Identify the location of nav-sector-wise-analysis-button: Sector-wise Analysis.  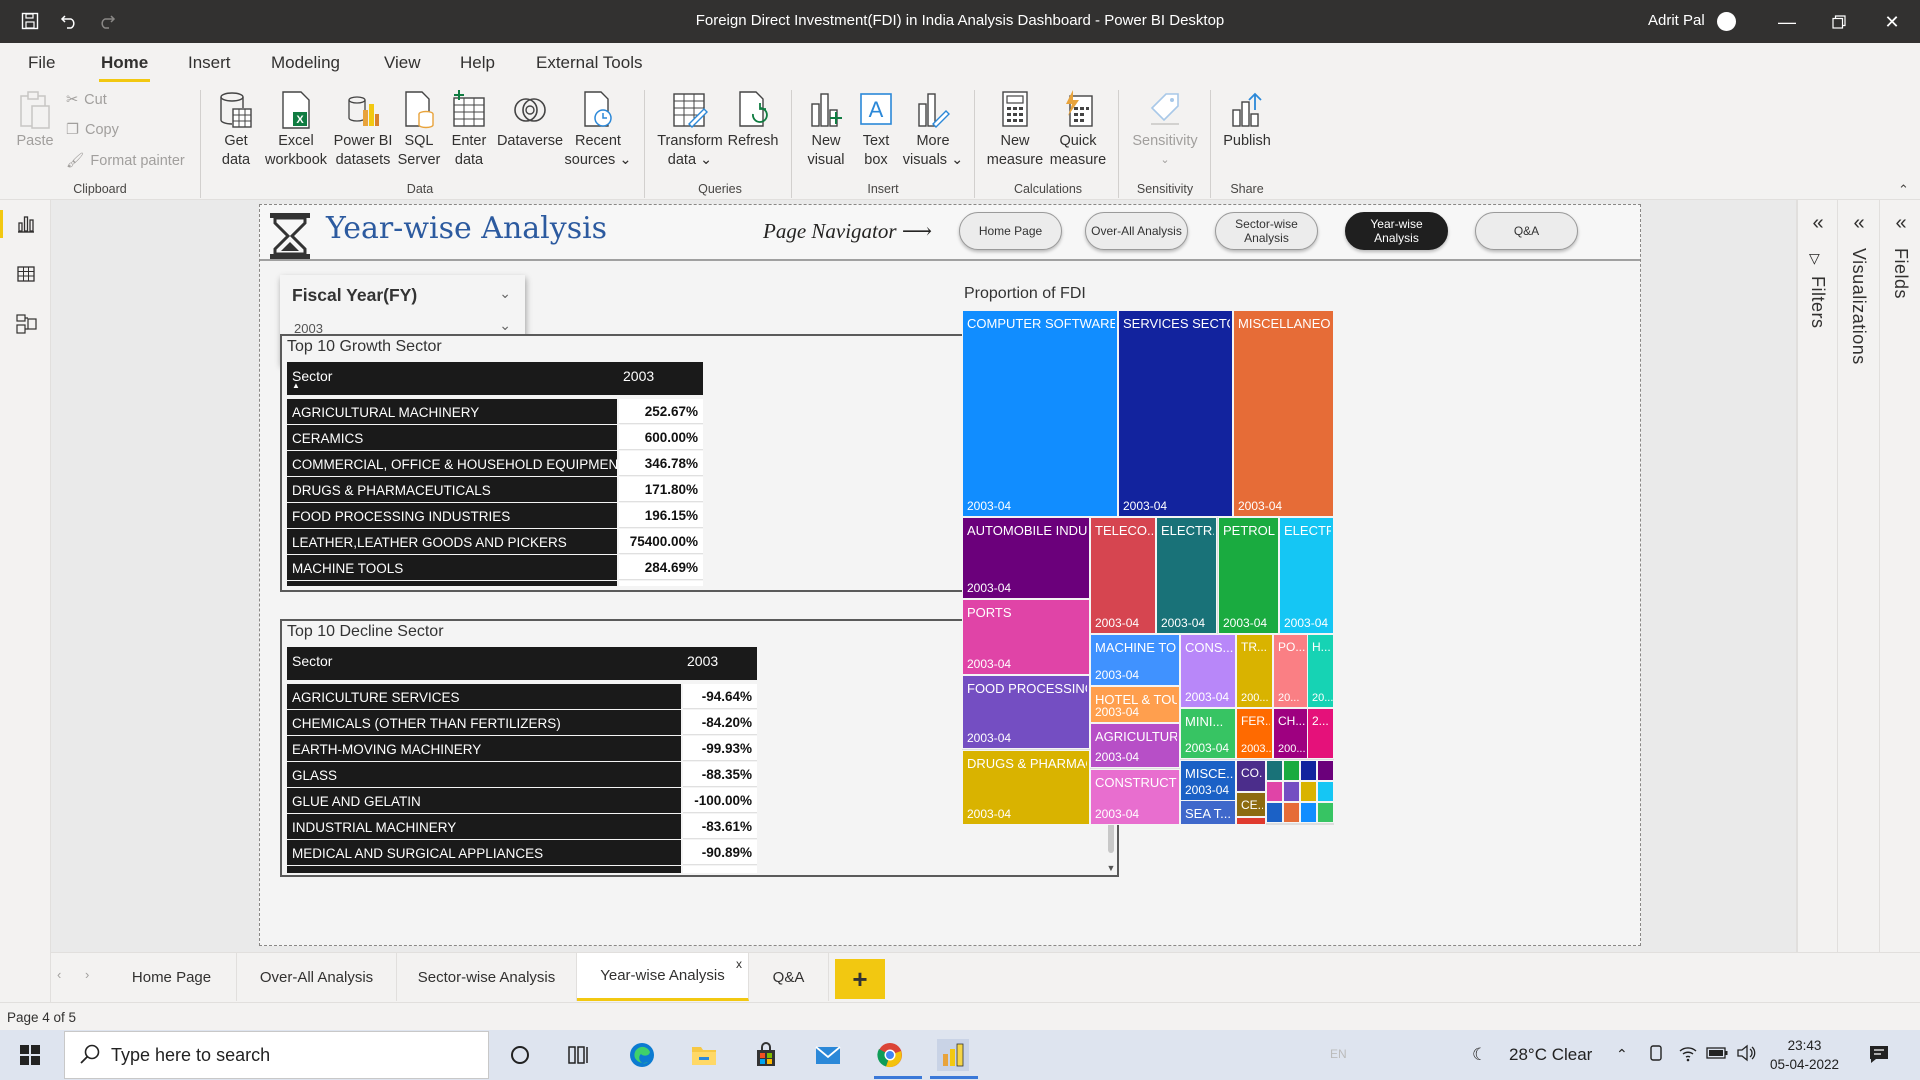
(1266, 231).